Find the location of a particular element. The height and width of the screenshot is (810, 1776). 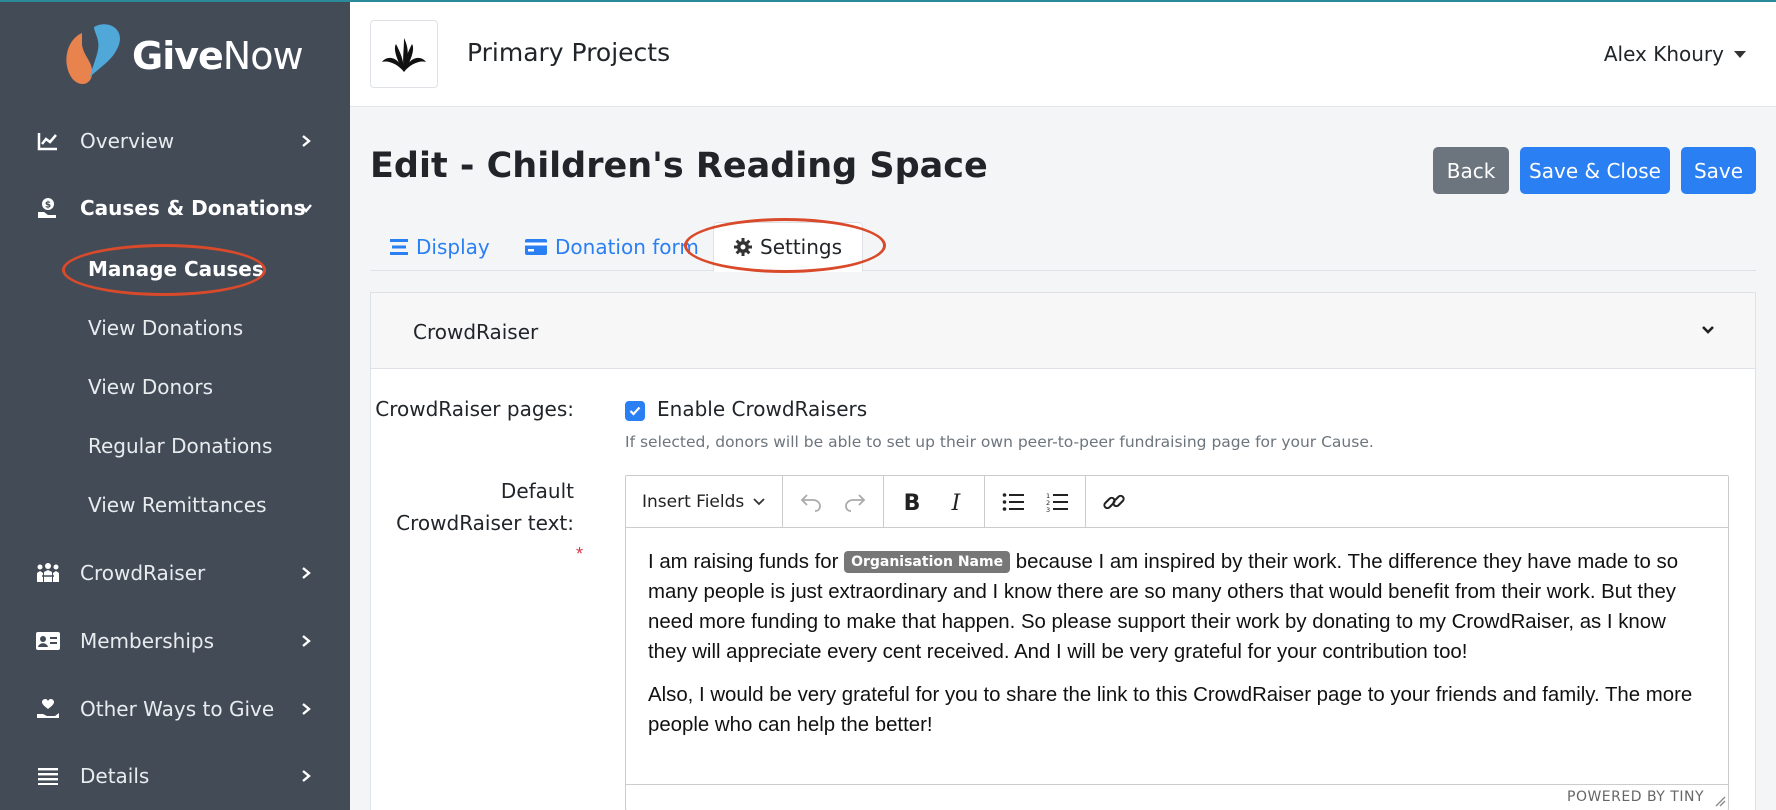

bold-button: B is located at coordinates (912, 502).